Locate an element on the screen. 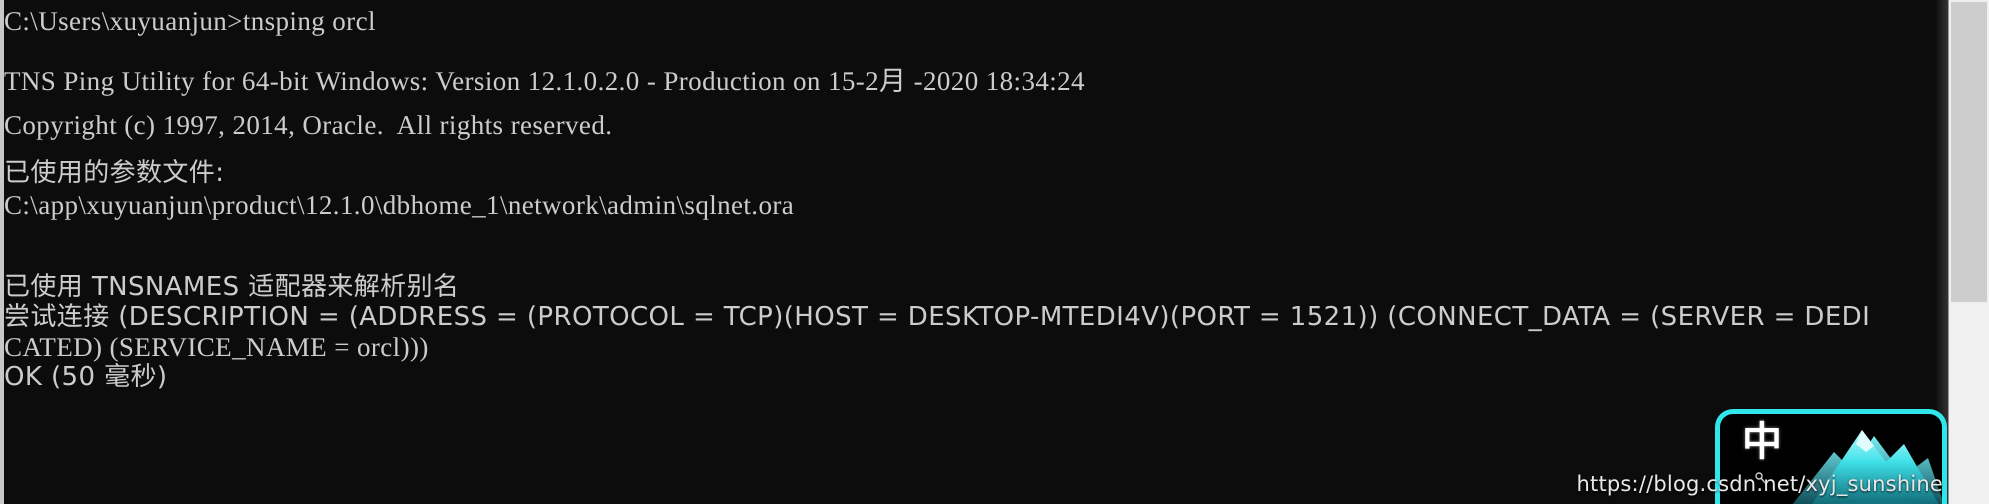  console-line: CATED) (SERVICE_NAME = orcl))) is located at coordinates (216, 347).